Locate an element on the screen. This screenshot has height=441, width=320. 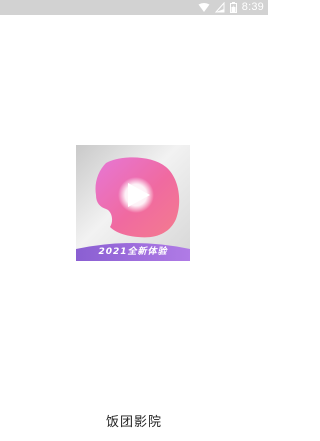
status-bar: 8:39 is located at coordinates (134, 7).